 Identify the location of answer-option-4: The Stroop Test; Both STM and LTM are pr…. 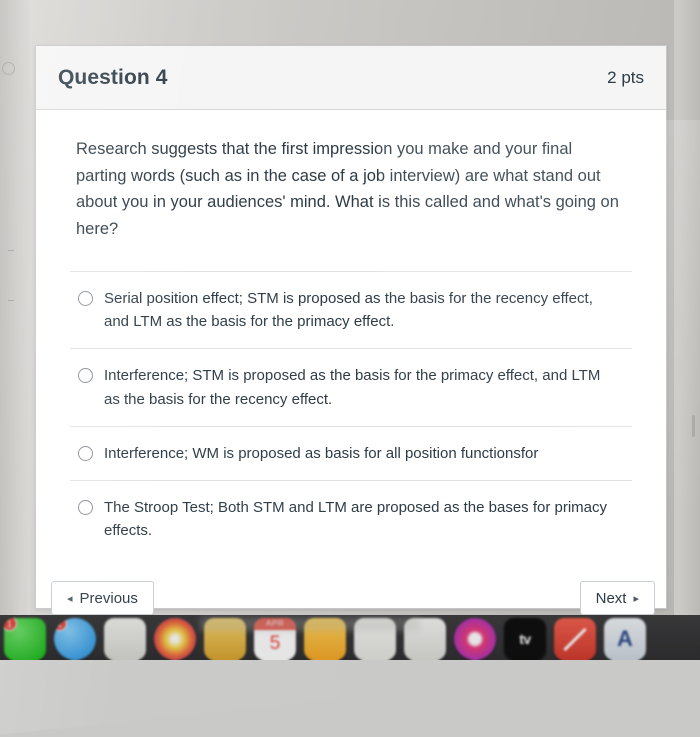
(351, 519).